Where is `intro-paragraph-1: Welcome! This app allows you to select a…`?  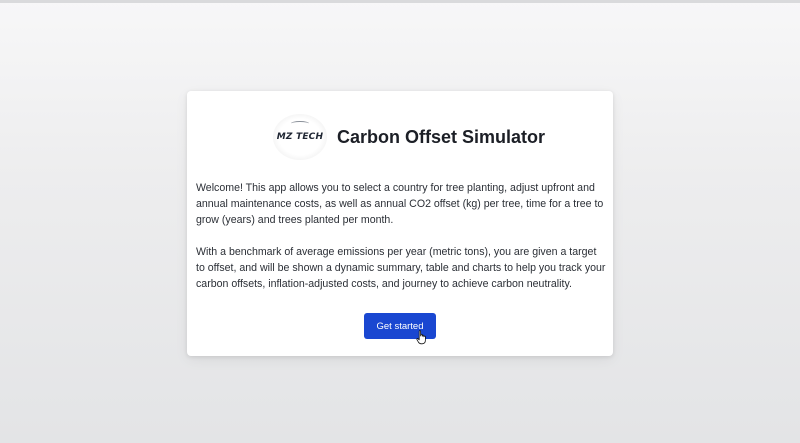 intro-paragraph-1: Welcome! This app allows you to select a… is located at coordinates (400, 204).